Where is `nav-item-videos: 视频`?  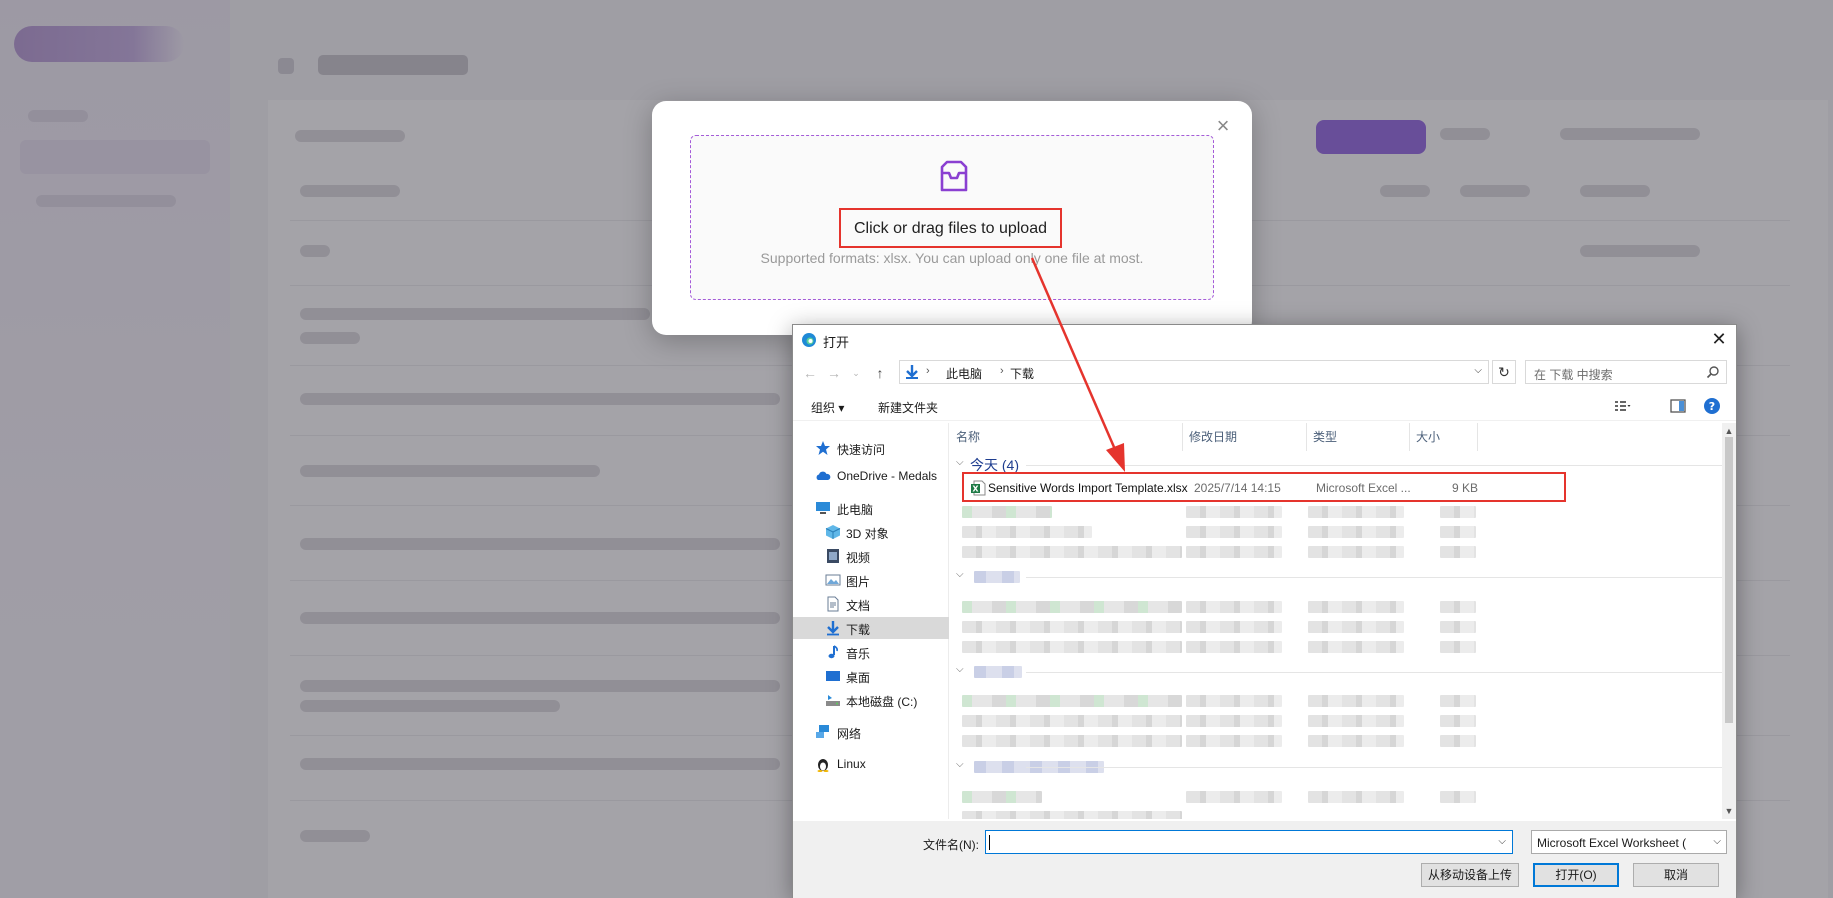 nav-item-videos: 视频 is located at coordinates (871, 556).